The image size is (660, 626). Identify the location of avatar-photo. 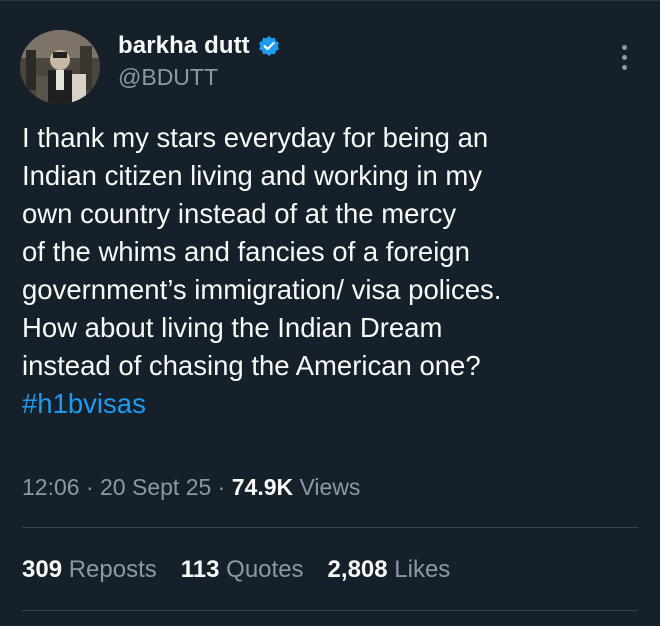
(60, 67).